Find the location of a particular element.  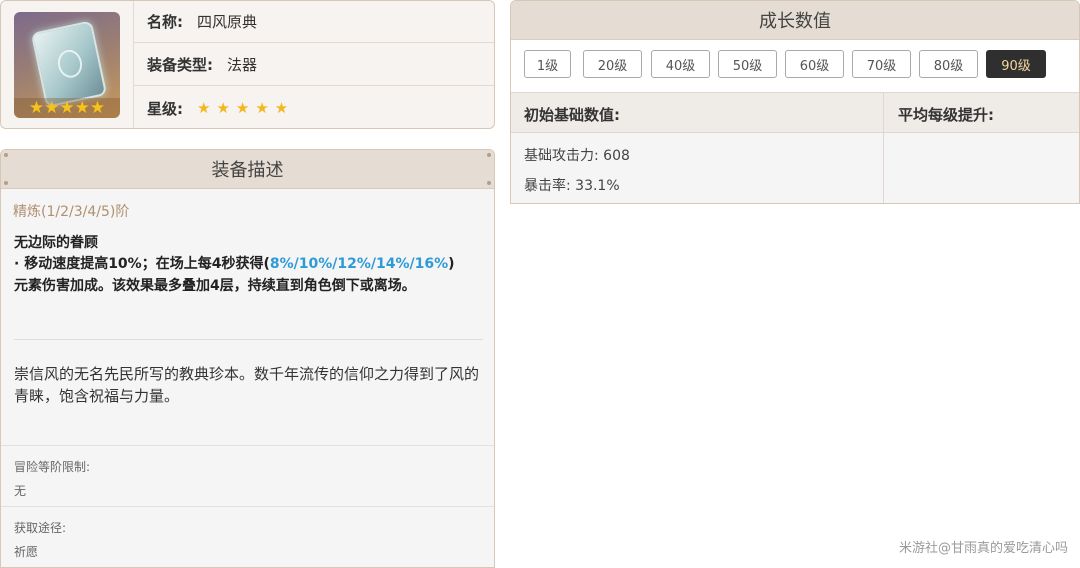

passive-highlight-values: 8%/10%/12%/14%/16% is located at coordinates (359, 264).